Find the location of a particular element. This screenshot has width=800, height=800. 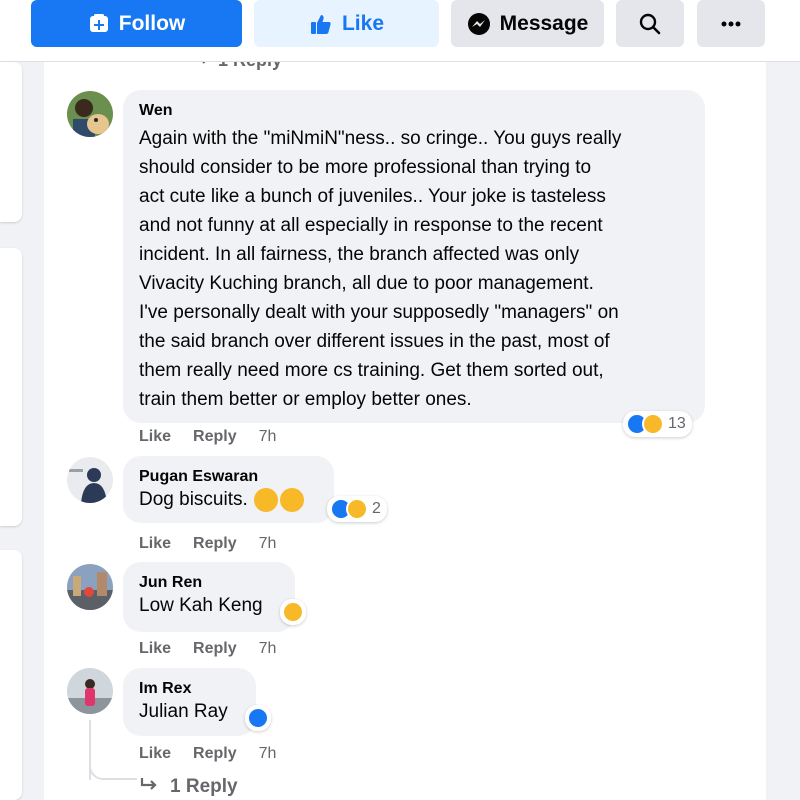

comment-bubble: Im Rex Julian Ray is located at coordinates (189, 702).